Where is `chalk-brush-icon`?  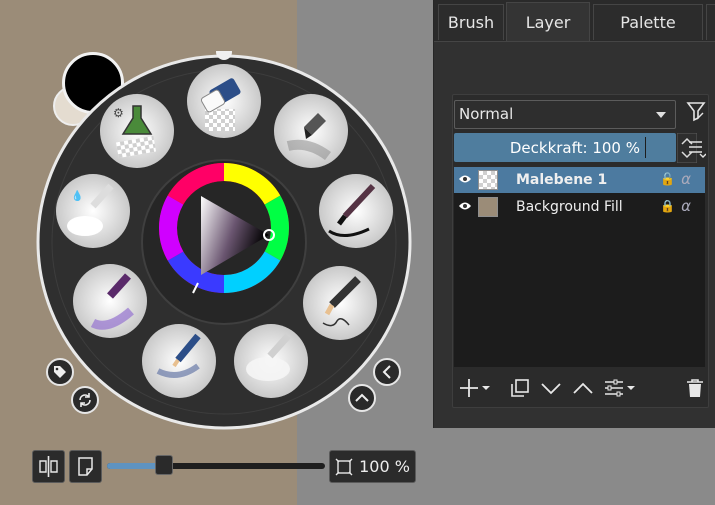
chalk-brush-icon is located at coordinates (271, 361).